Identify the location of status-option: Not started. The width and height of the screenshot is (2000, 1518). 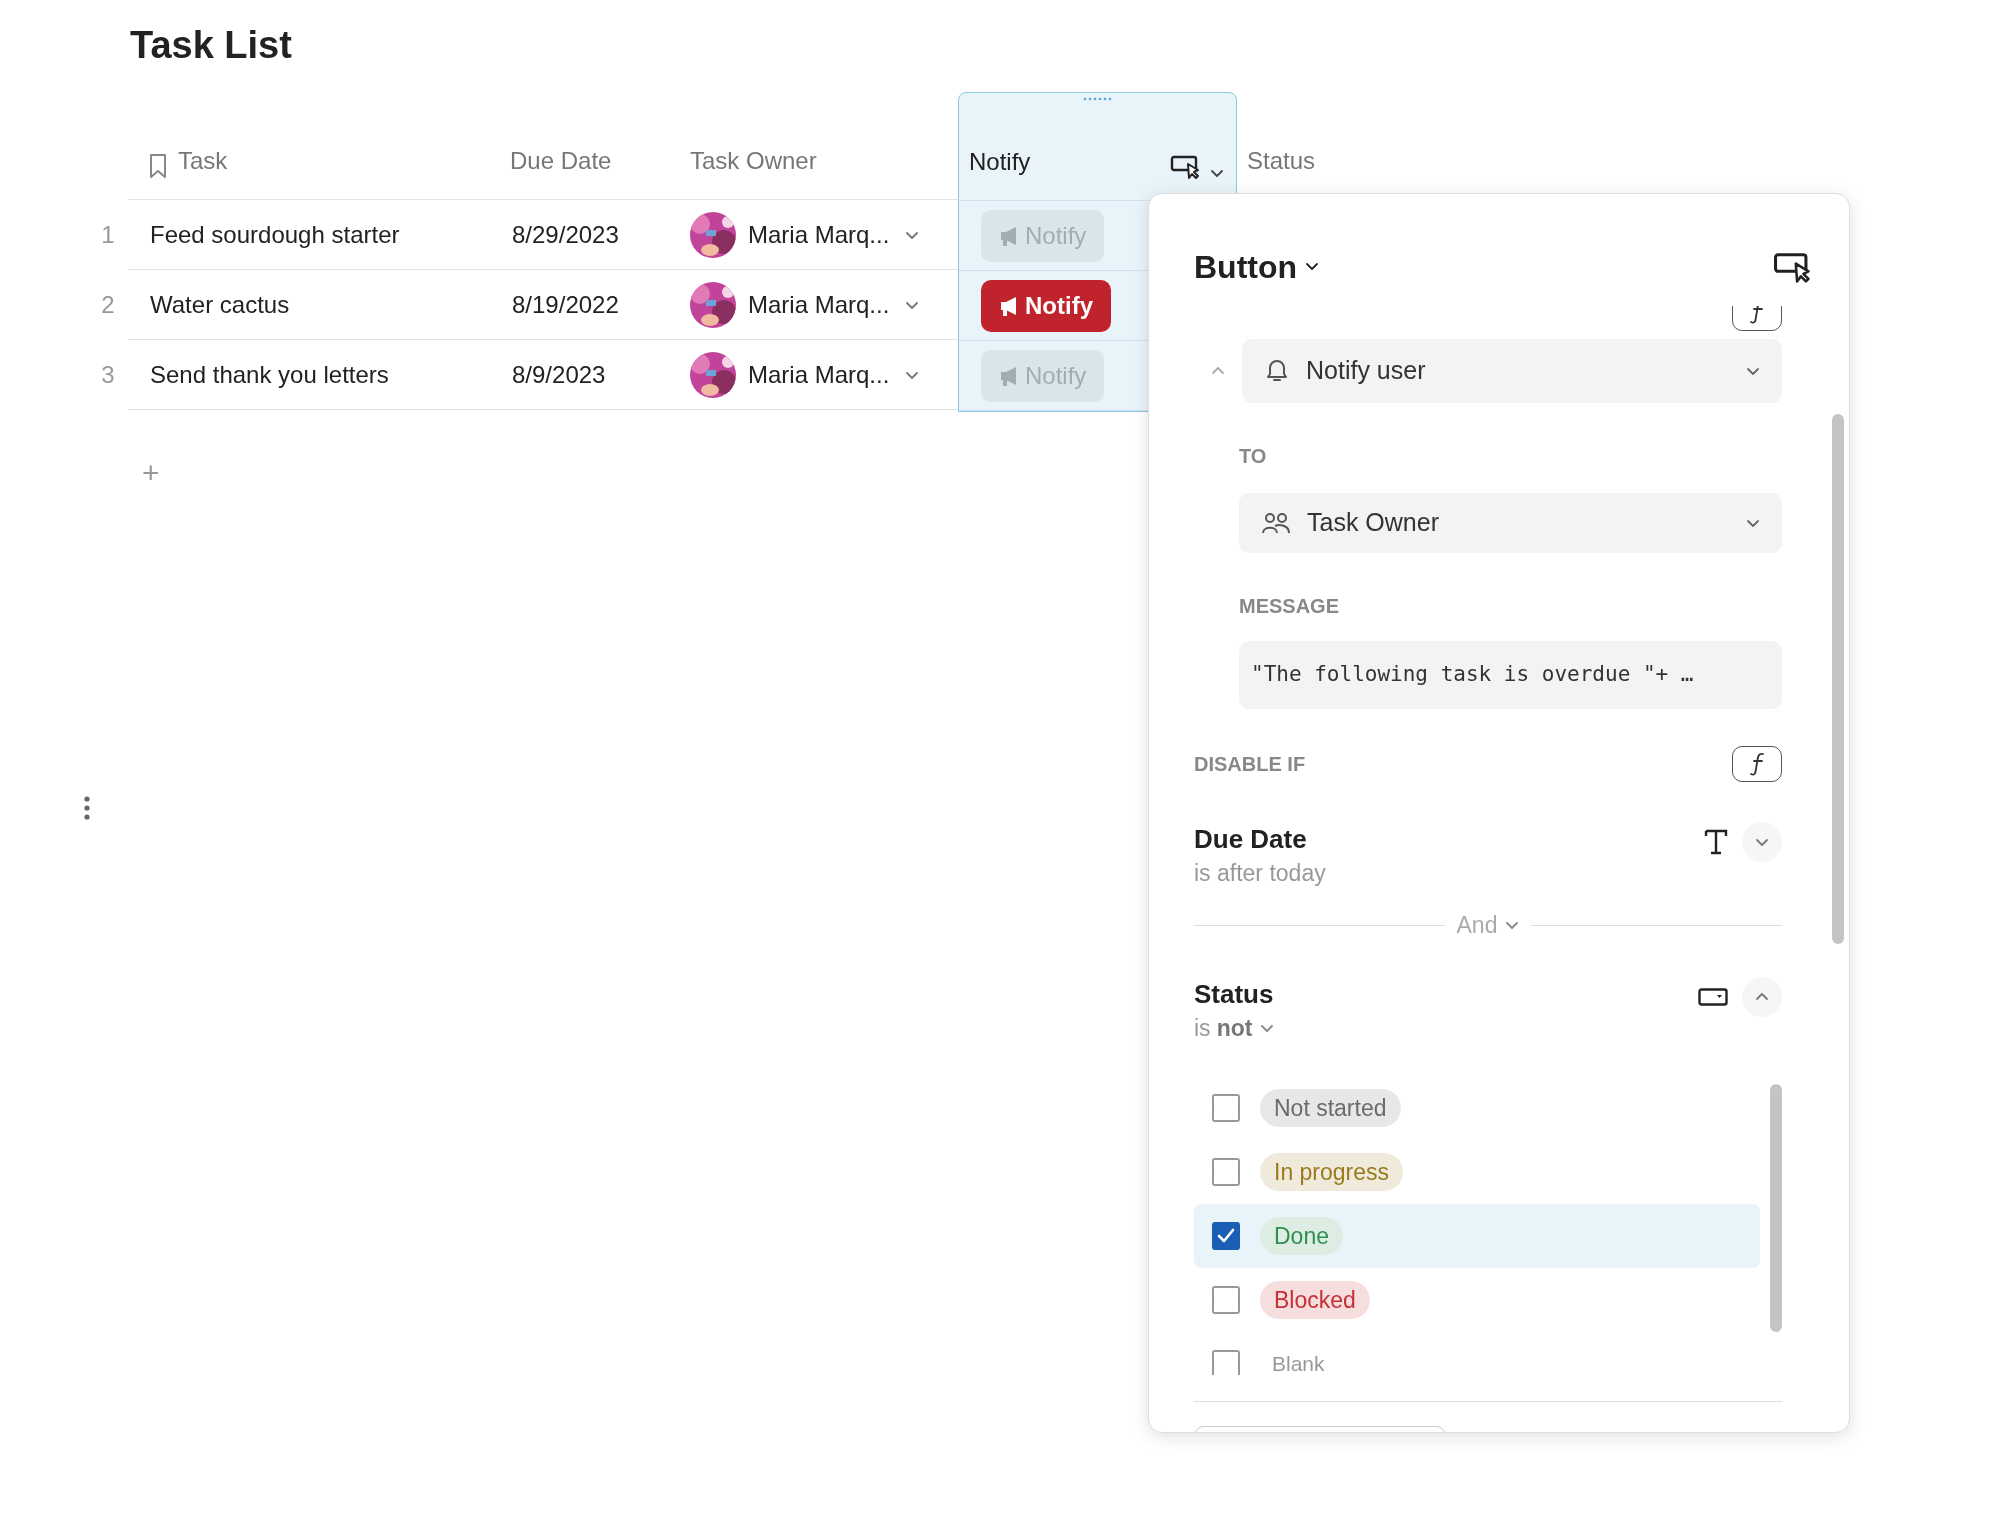
(1477, 1107).